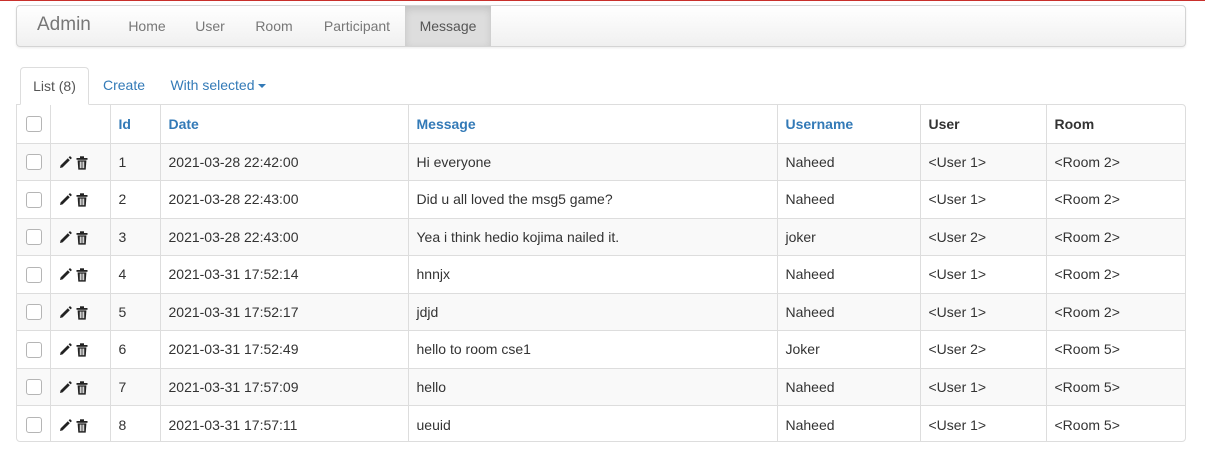  I want to click on with-selected-label: With selected, so click(212, 85).